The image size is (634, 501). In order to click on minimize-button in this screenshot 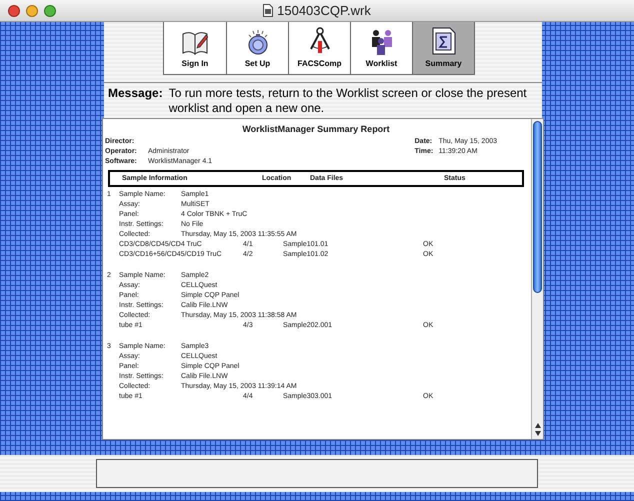, I will do `click(32, 10)`.